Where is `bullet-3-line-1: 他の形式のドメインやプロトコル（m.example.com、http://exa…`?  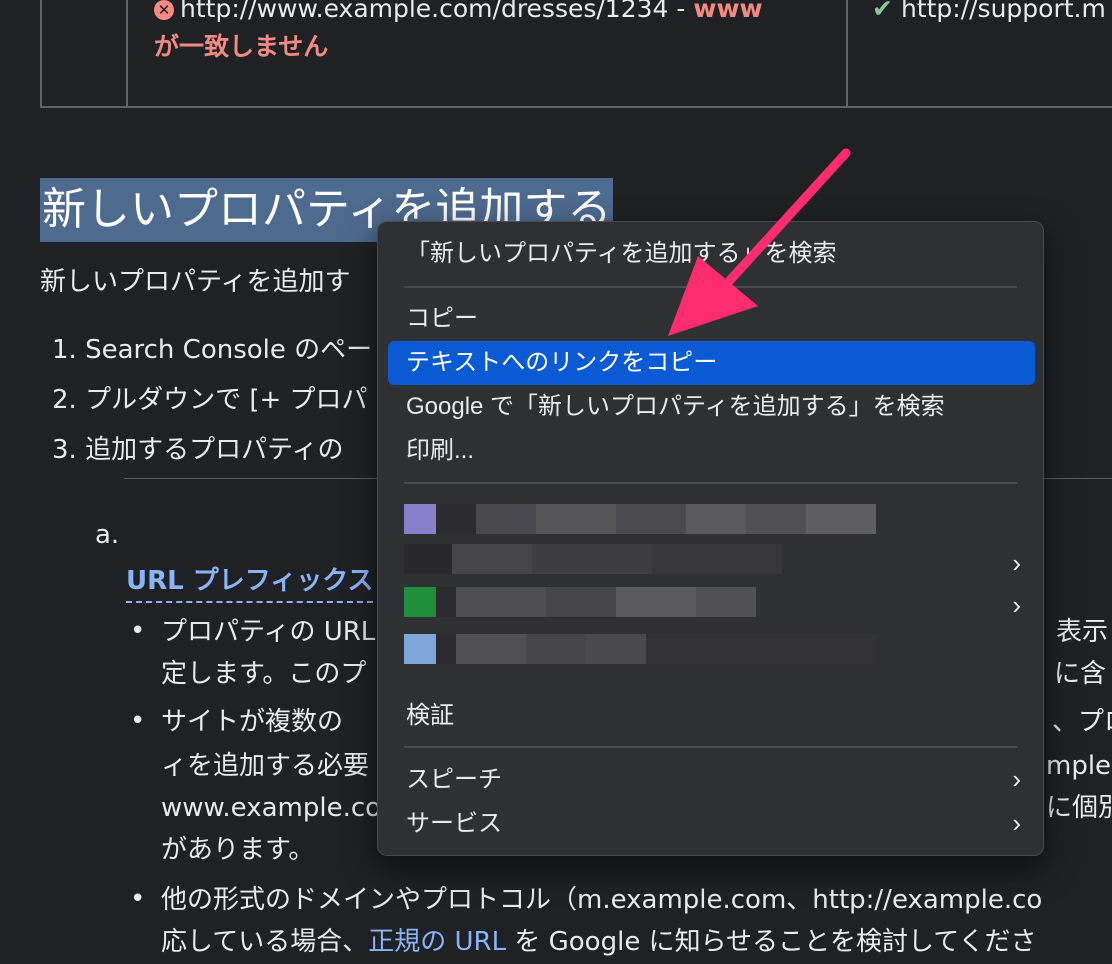
bullet-3-line-1: 他の形式のドメインやプロトコル（m.example.com、http://exa… is located at coordinates (602, 900).